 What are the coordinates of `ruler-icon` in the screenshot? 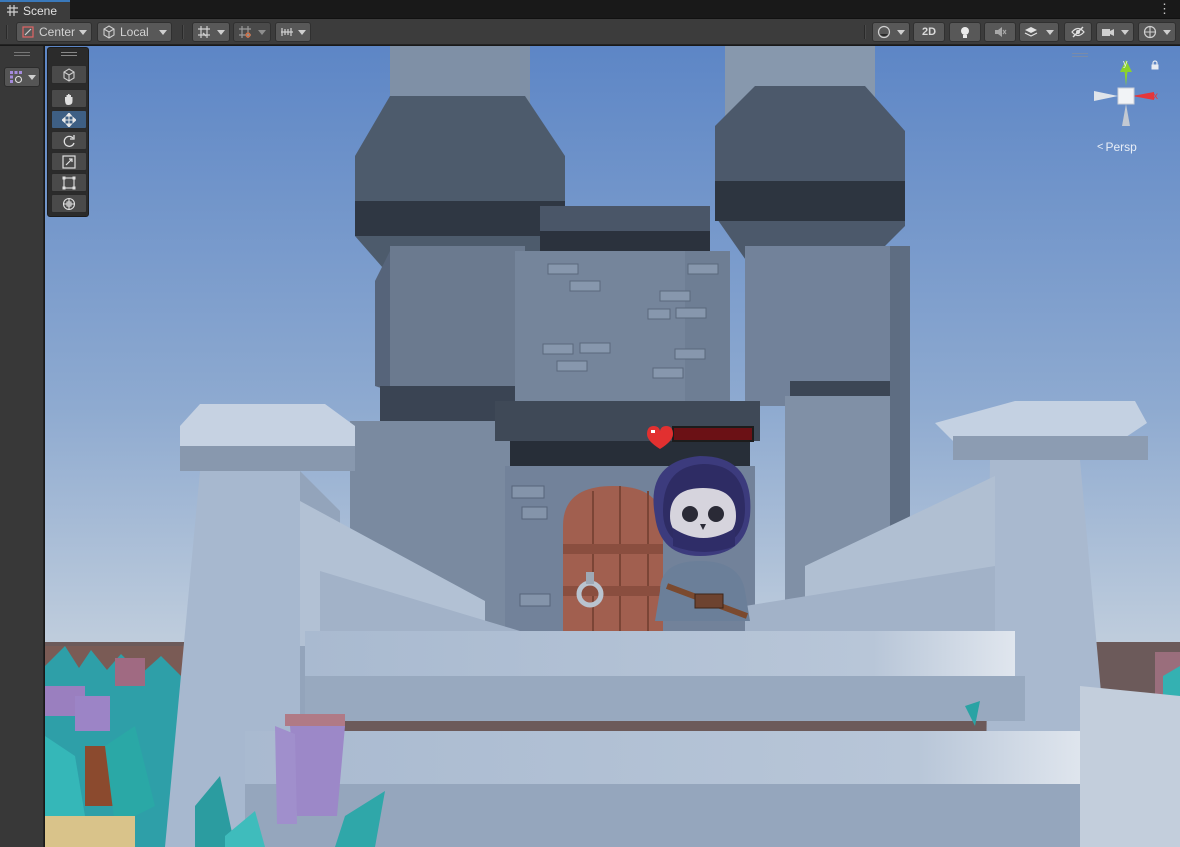 It's located at (287, 32).